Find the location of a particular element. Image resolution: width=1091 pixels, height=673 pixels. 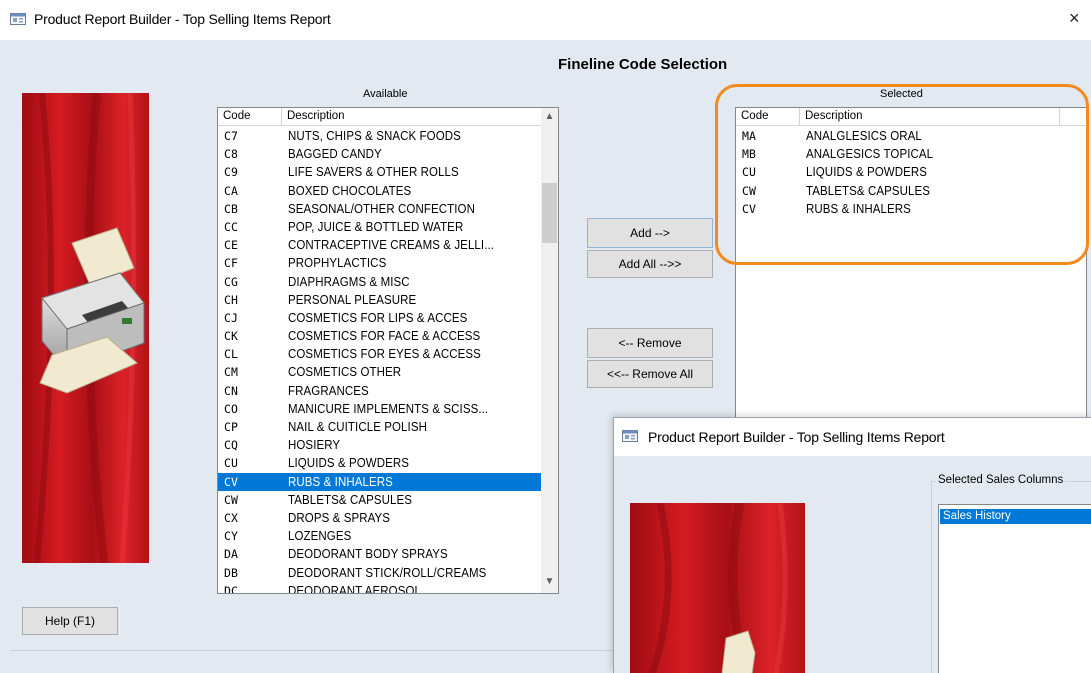

add-button: Add --> is located at coordinates (650, 233).